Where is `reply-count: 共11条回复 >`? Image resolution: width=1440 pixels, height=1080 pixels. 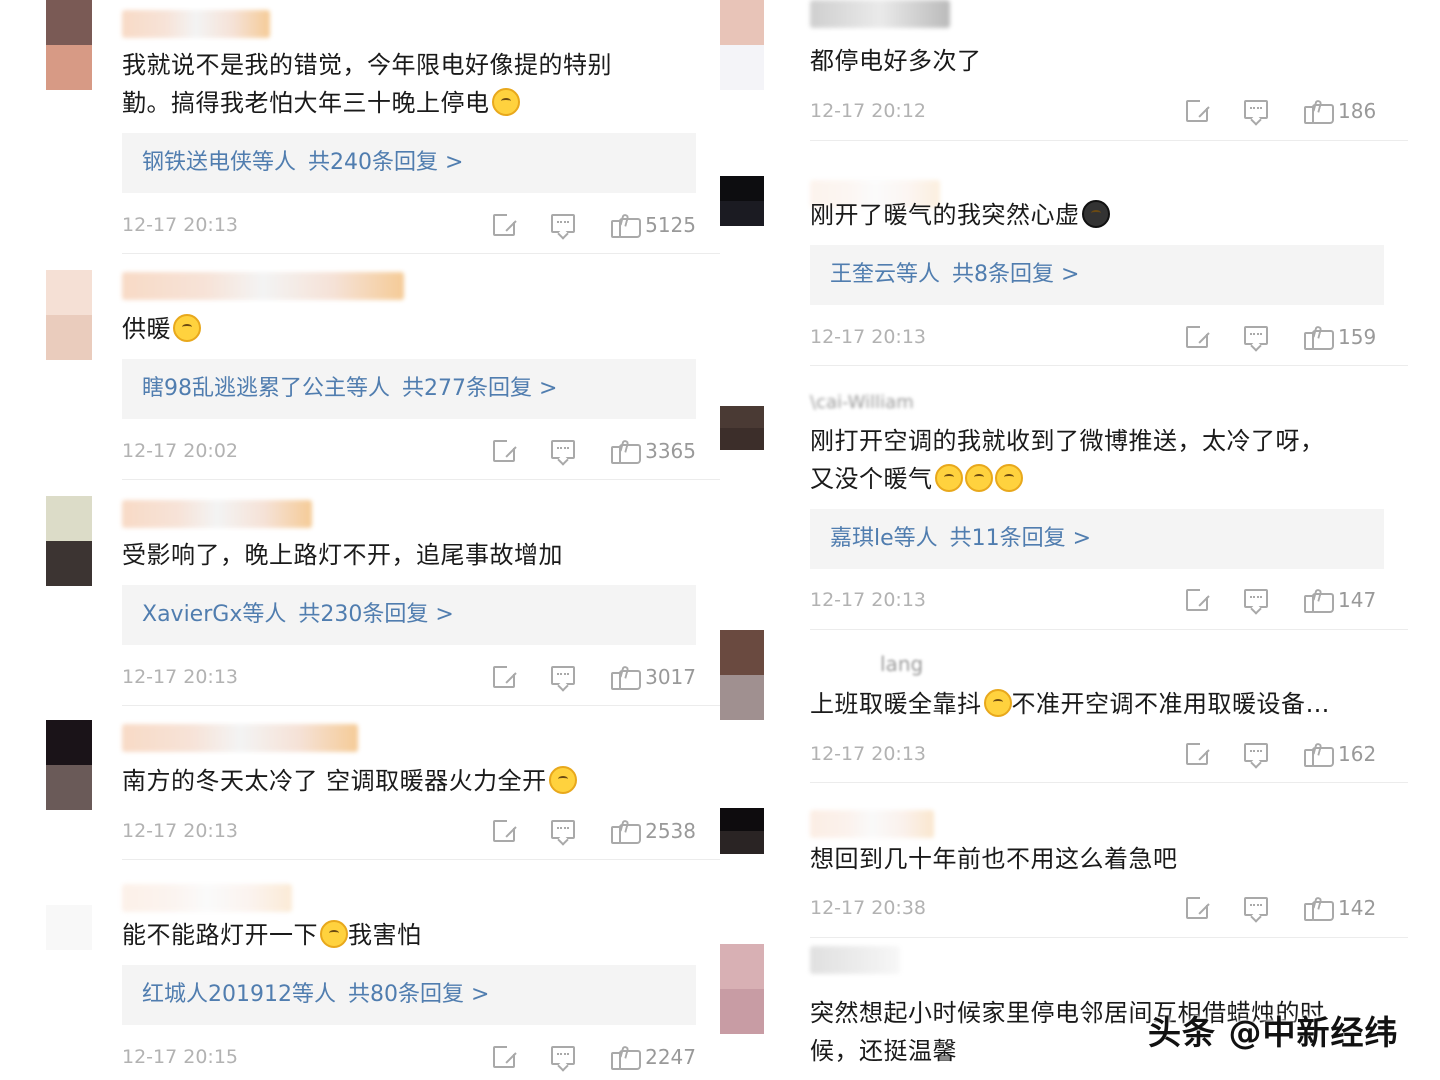
reply-count: 共11条回复 > is located at coordinates (1020, 538).